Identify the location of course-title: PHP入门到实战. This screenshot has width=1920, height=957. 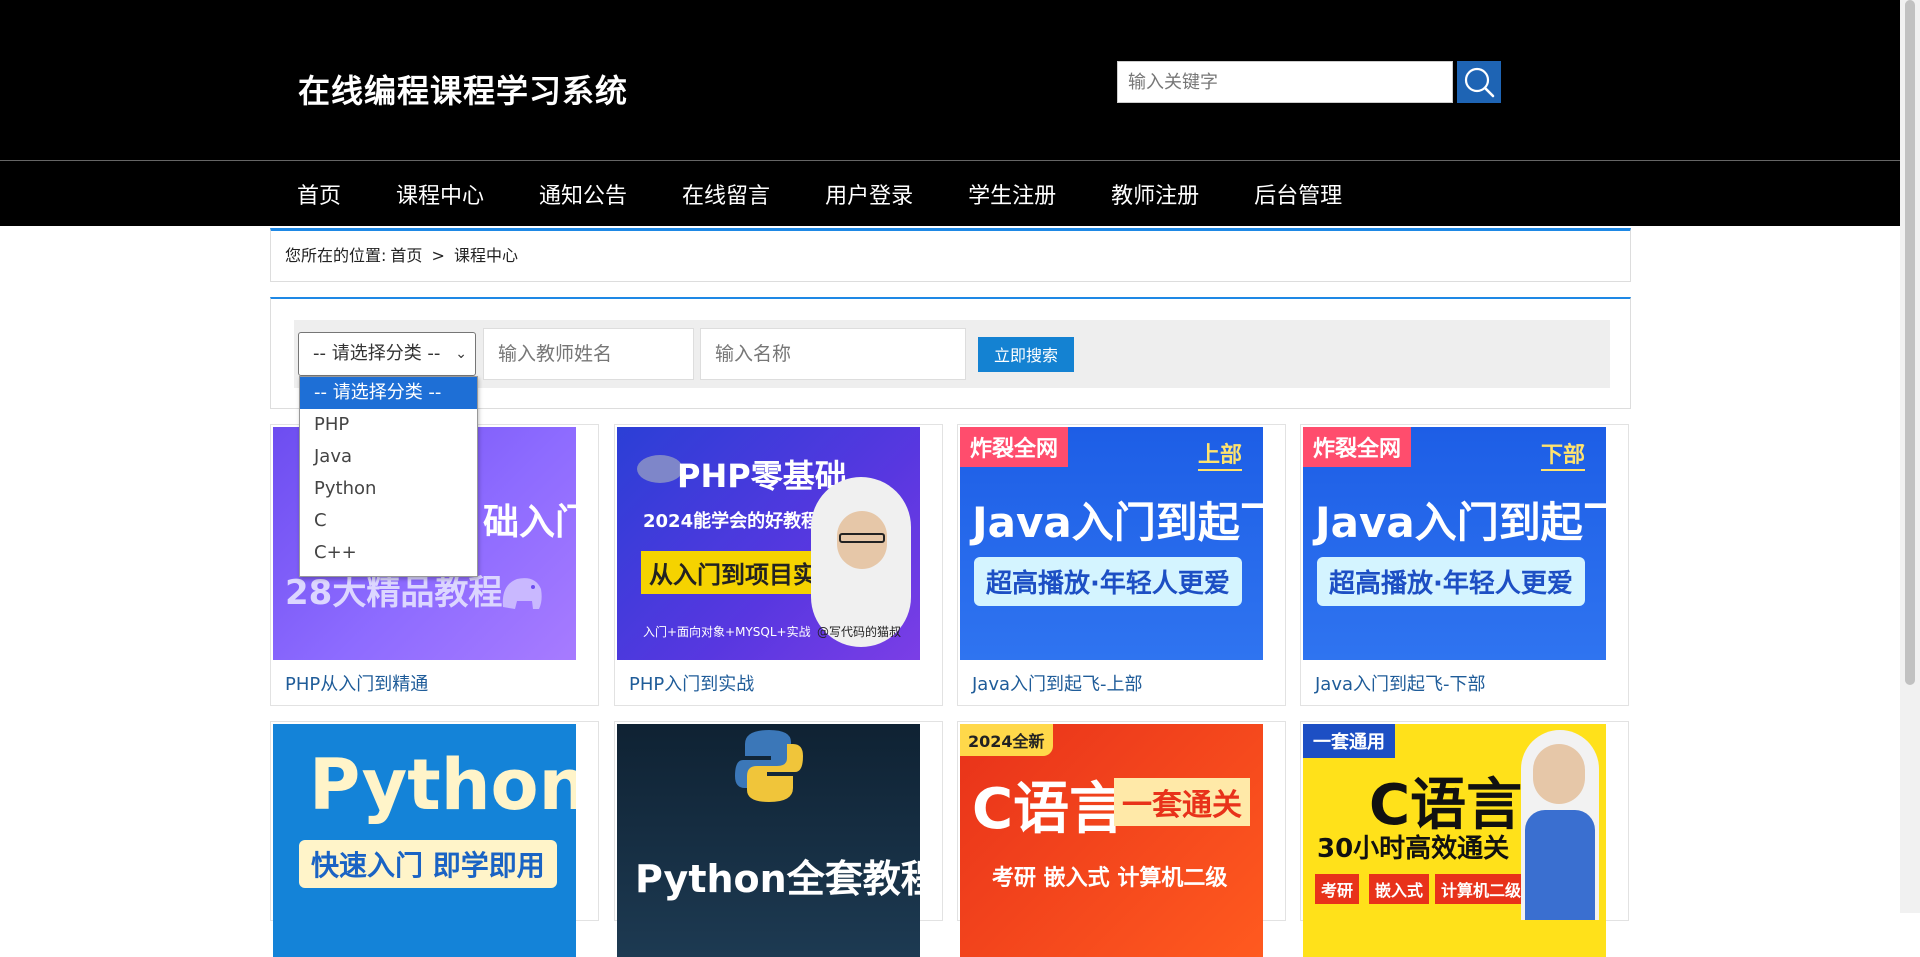
(691, 683).